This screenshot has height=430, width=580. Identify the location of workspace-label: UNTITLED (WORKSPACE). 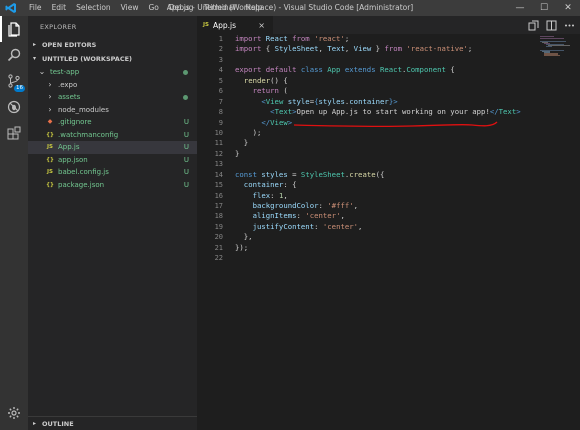
(87, 59).